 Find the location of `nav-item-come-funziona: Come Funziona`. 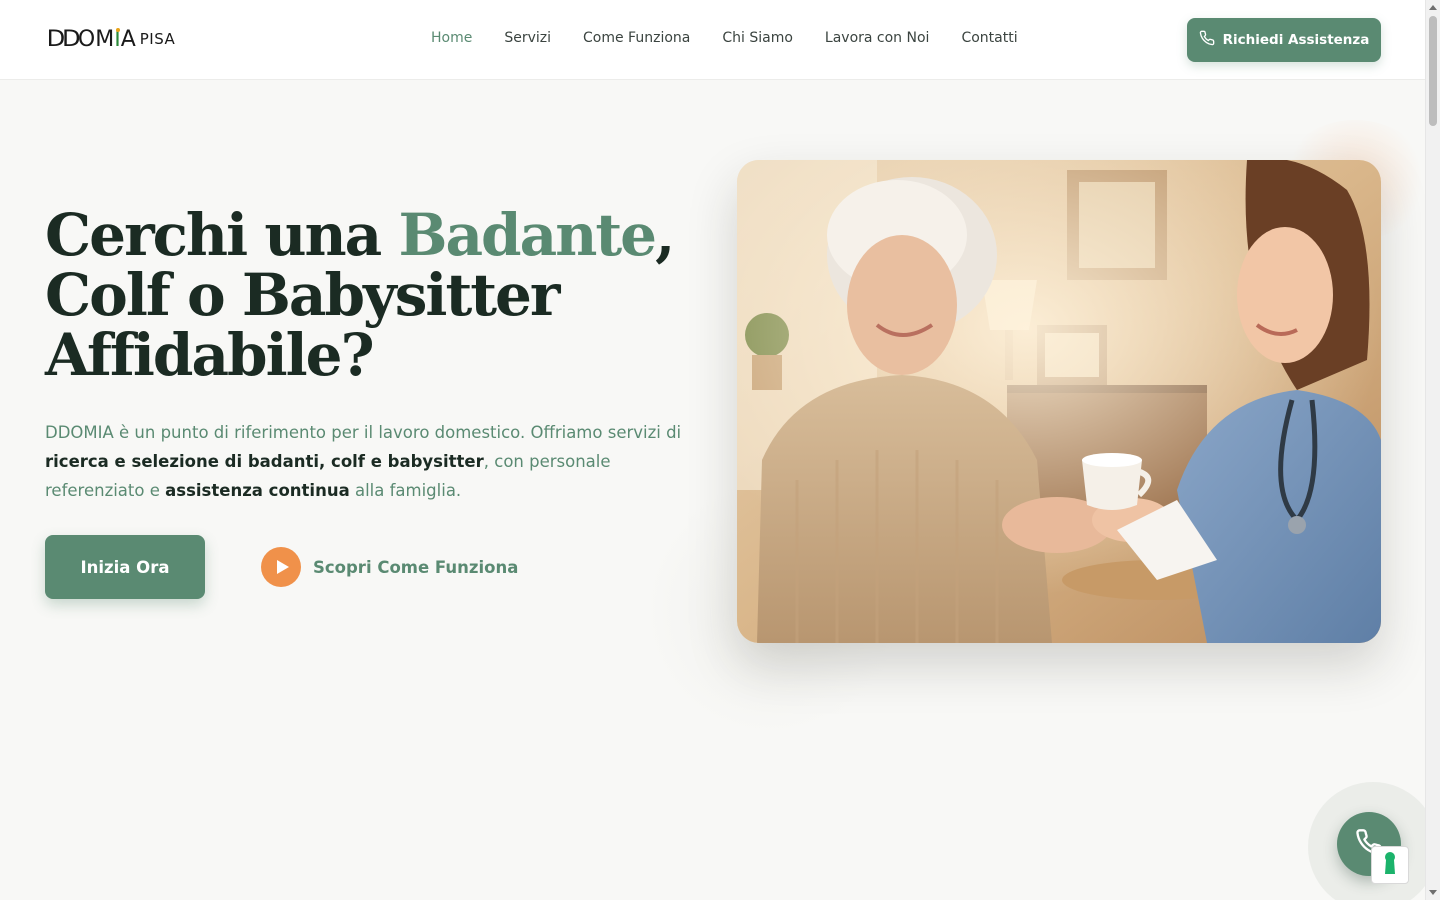

nav-item-come-funziona: Come Funziona is located at coordinates (636, 38).